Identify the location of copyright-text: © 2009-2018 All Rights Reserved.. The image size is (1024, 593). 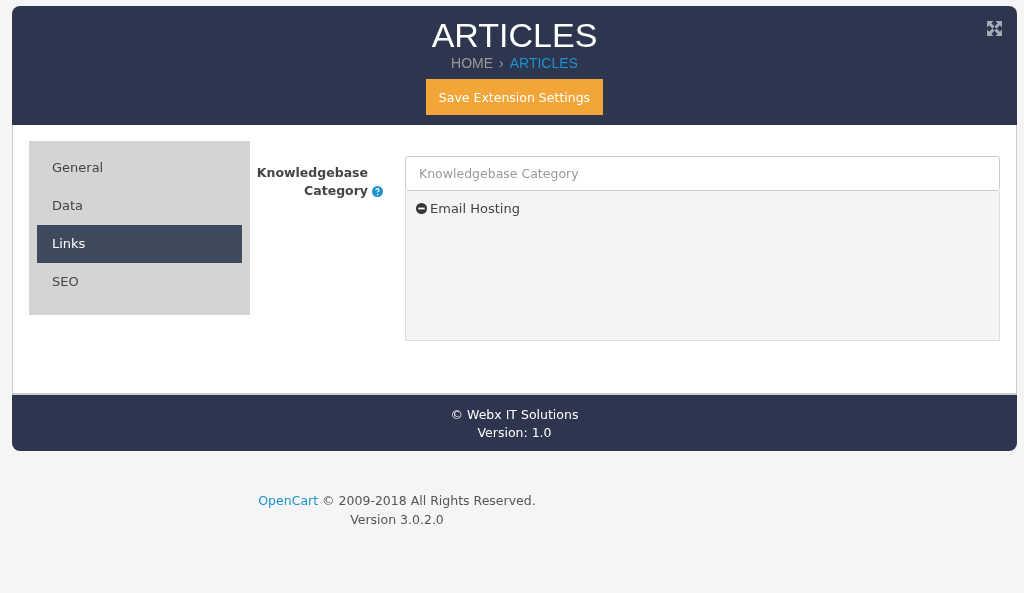
(429, 500).